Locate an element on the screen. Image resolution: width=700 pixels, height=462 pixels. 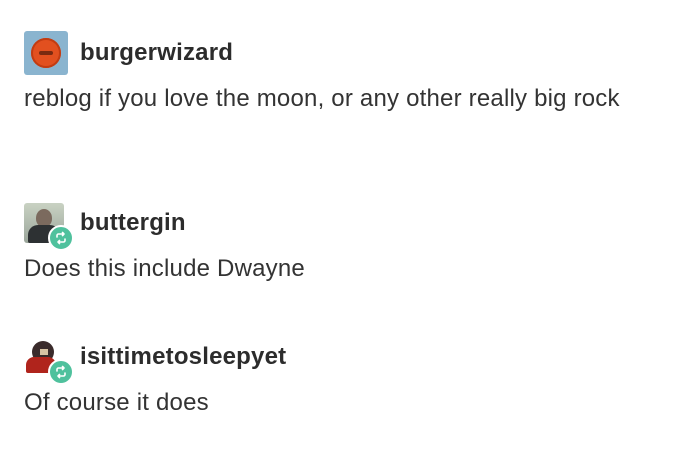
post-header: burgerwizard is located at coordinates (354, 53).